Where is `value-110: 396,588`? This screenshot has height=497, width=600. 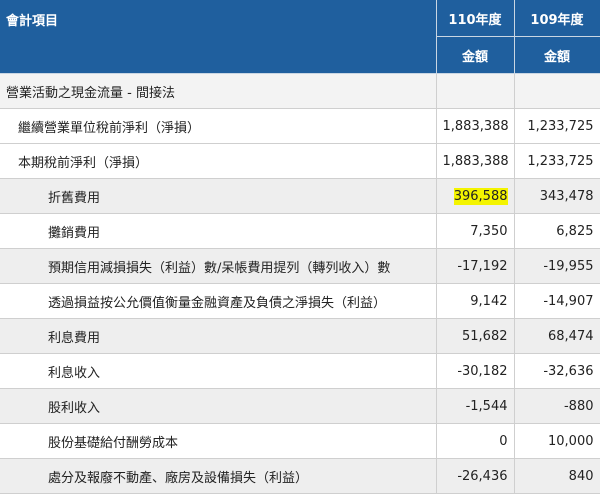 value-110: 396,588 is located at coordinates (475, 196).